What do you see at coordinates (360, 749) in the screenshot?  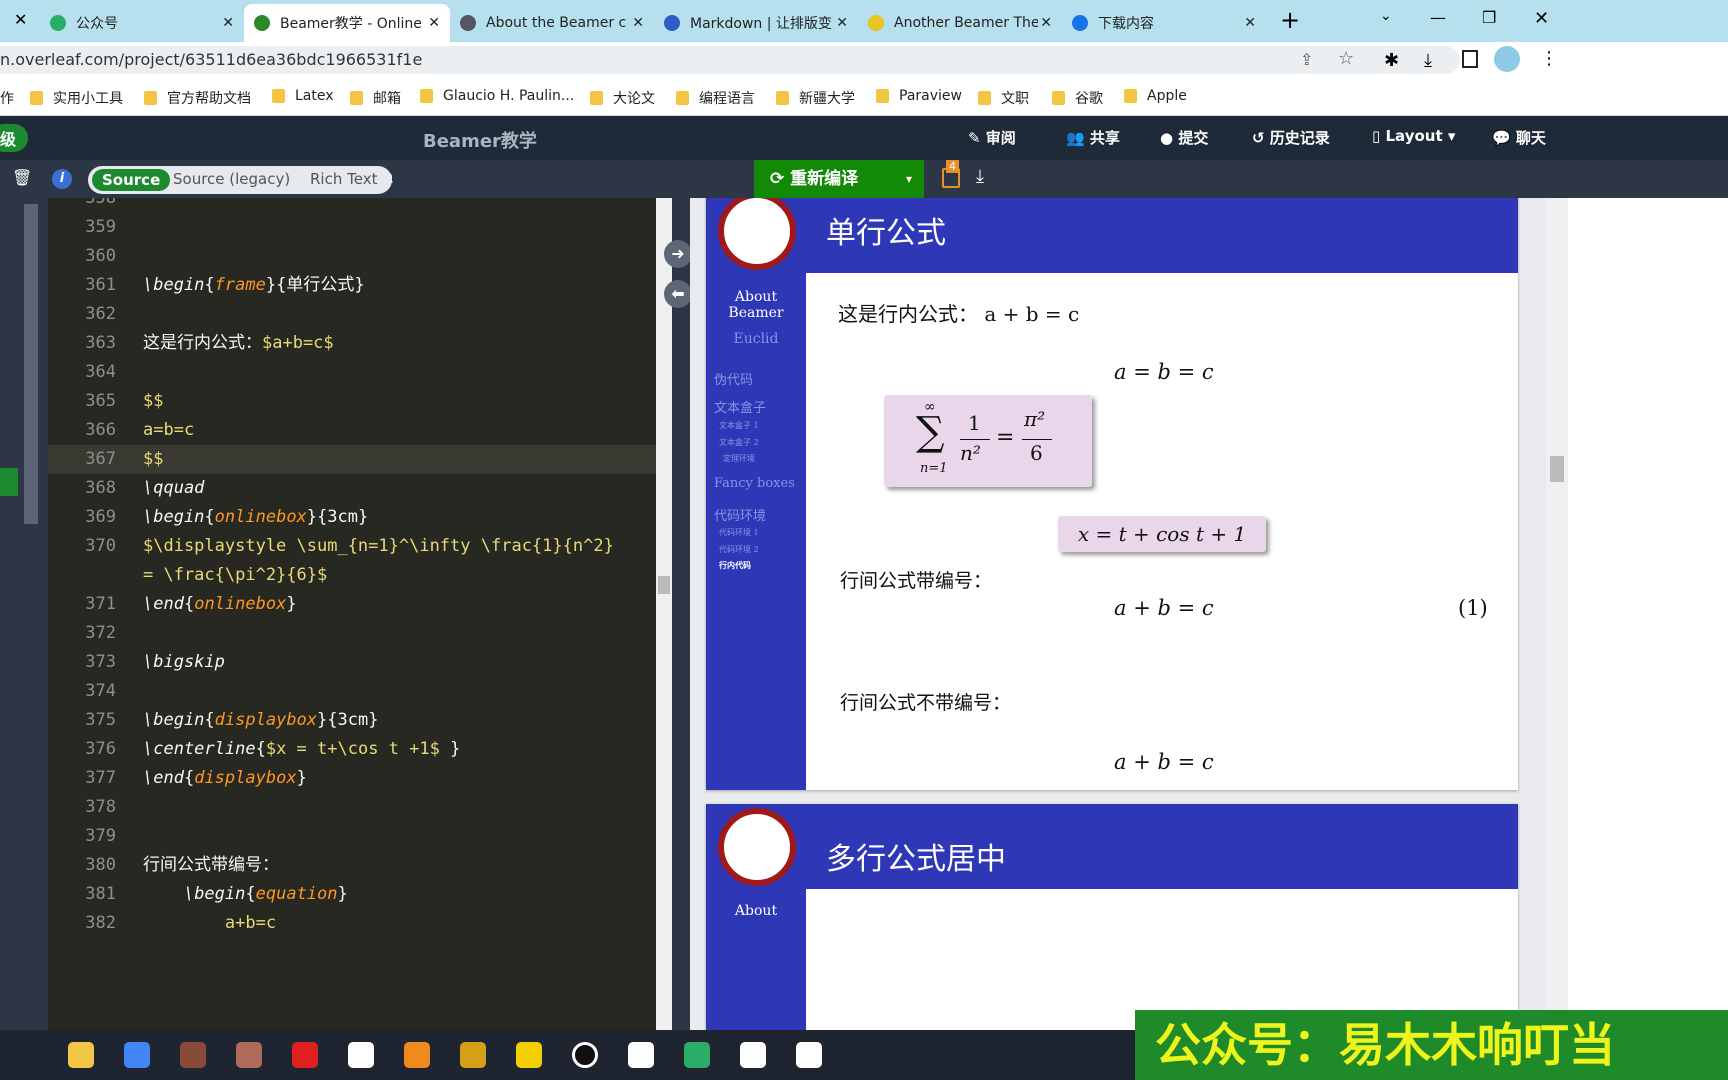 I see `code-line: 376 \centerline{$x = t+\cos t +1$ }` at bounding box center [360, 749].